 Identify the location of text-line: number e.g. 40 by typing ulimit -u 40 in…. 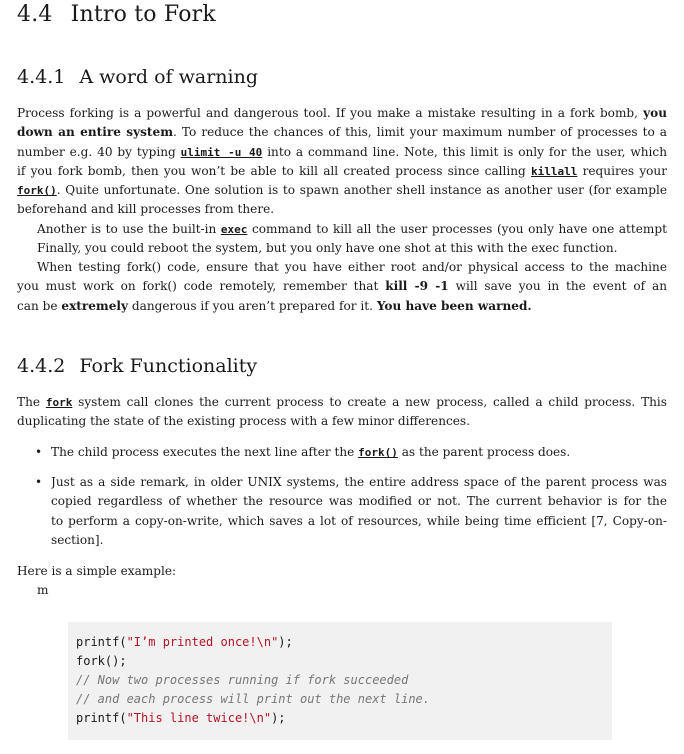
(342, 151).